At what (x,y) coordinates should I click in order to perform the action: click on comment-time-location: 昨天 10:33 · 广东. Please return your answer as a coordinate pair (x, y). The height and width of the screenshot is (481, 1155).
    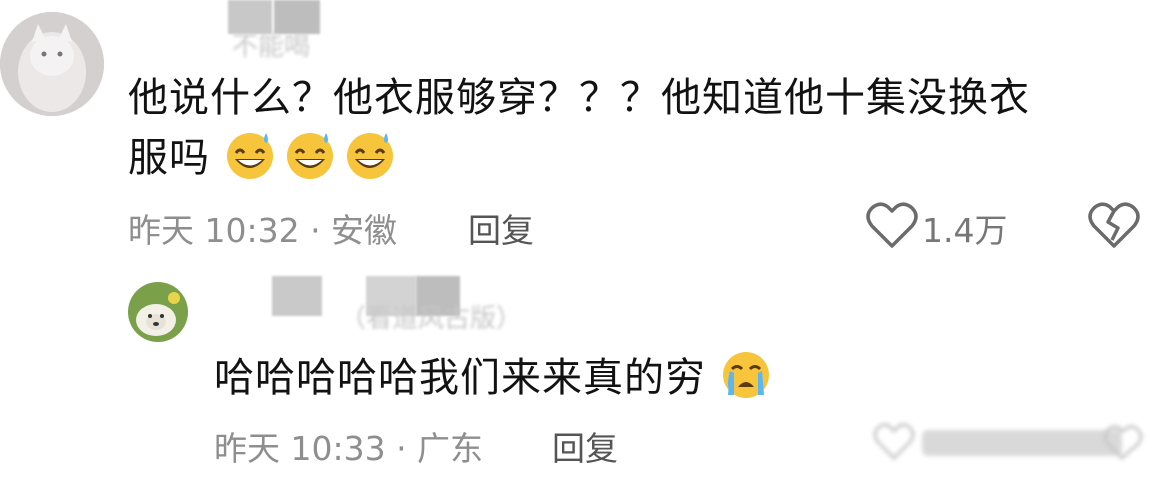
    Looking at the image, I should click on (349, 448).